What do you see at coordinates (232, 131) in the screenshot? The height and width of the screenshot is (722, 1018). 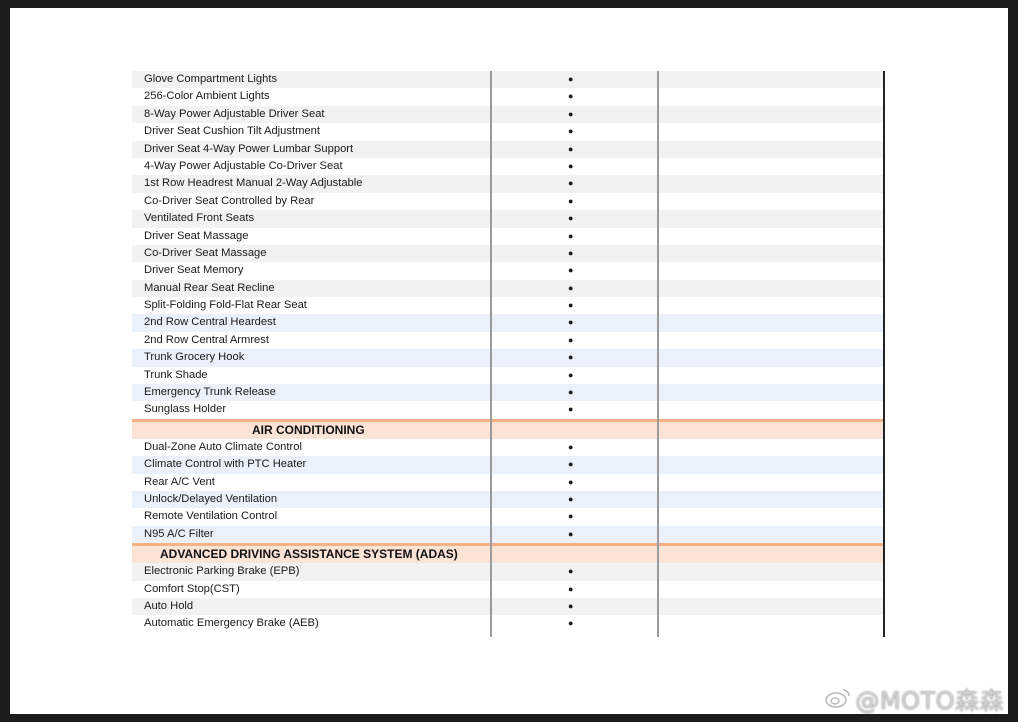 I see `feature-label: Driver Seat Cushion Tilt Adjustment` at bounding box center [232, 131].